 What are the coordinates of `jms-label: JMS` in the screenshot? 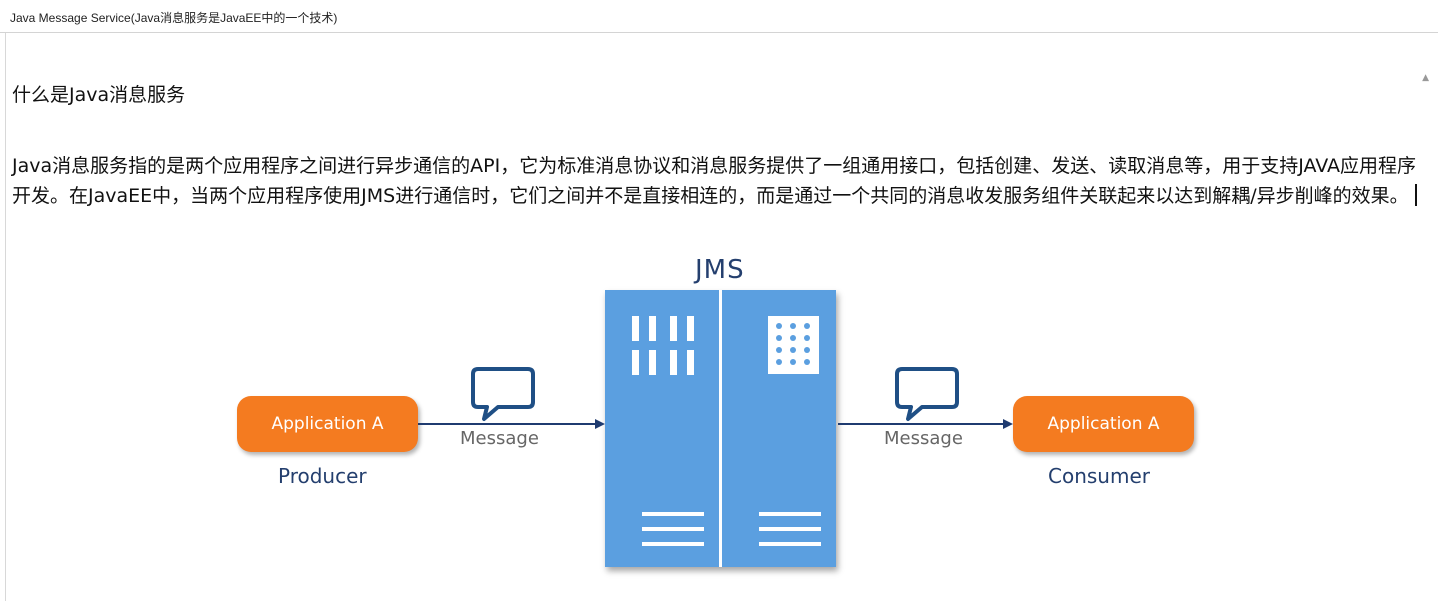 It's located at (720, 270).